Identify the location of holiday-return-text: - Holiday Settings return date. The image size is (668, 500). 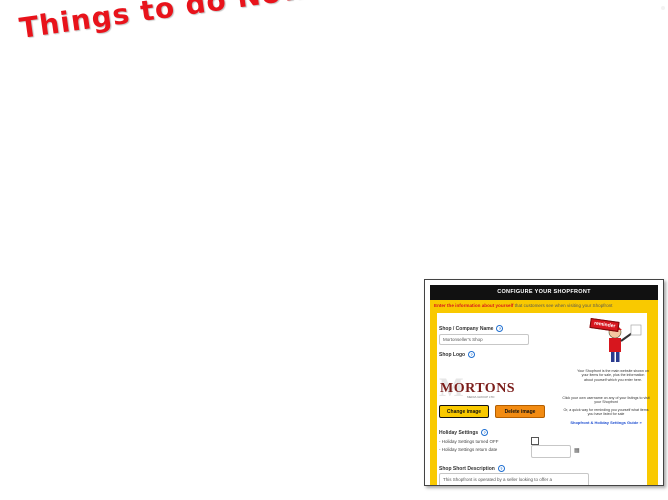
(468, 449).